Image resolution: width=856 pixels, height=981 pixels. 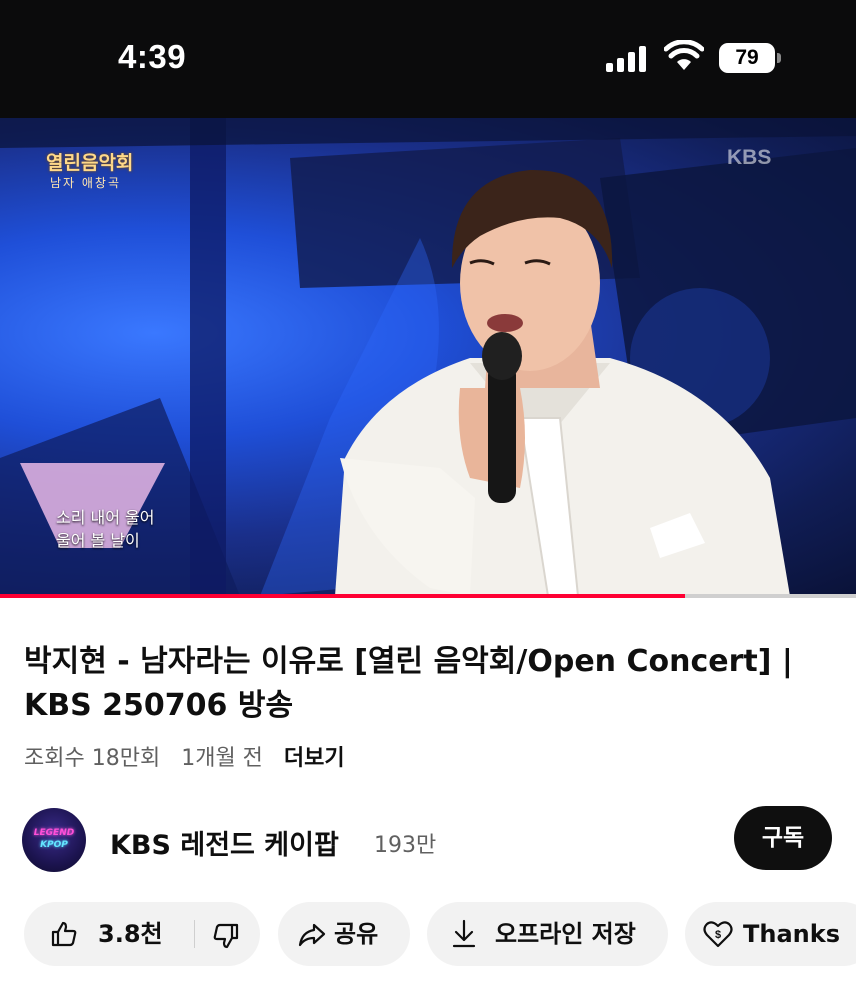 I want to click on signal-icon, so click(x=626, y=59).